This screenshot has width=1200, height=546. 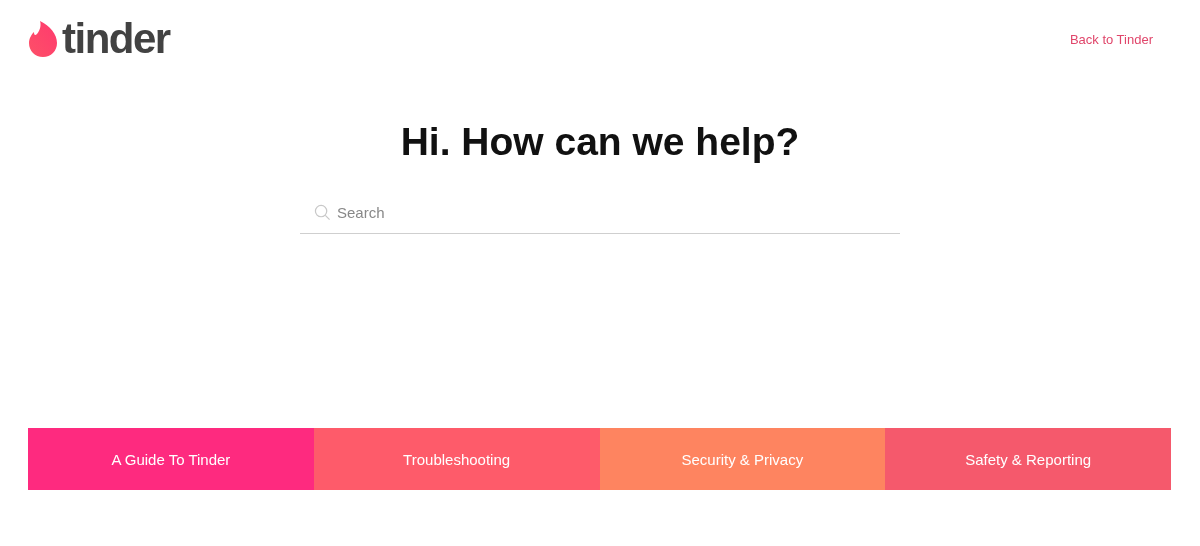 What do you see at coordinates (171, 459) in the screenshot?
I see `category-tile: A Guide To Tinder` at bounding box center [171, 459].